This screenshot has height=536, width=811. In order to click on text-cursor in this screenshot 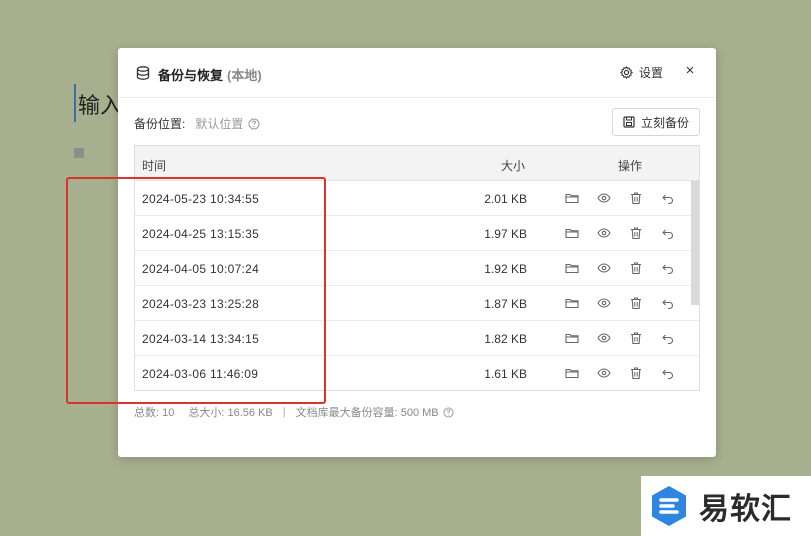, I will do `click(75, 103)`.